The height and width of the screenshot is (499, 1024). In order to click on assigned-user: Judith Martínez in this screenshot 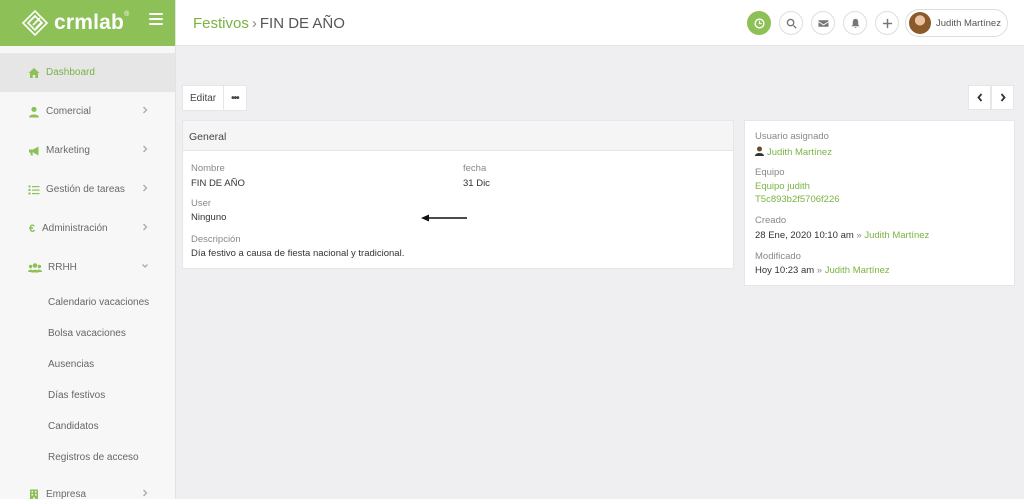, I will do `click(793, 152)`.